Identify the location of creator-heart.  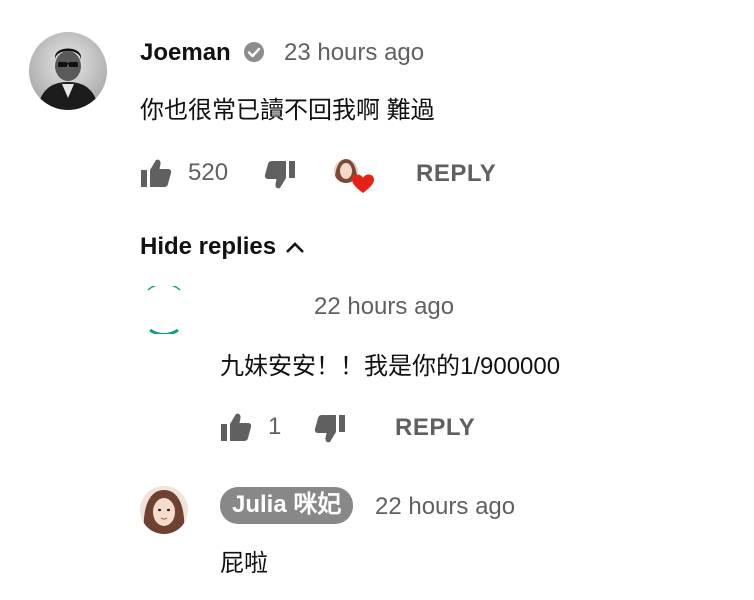
(355, 177).